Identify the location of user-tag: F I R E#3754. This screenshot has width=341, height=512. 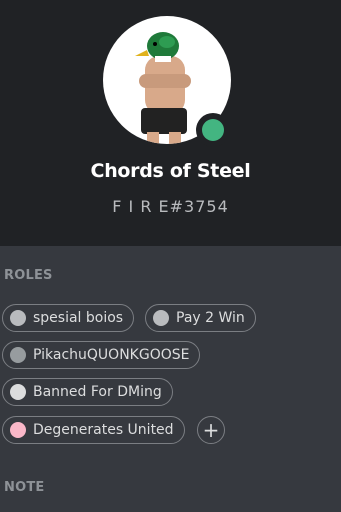
(170, 206).